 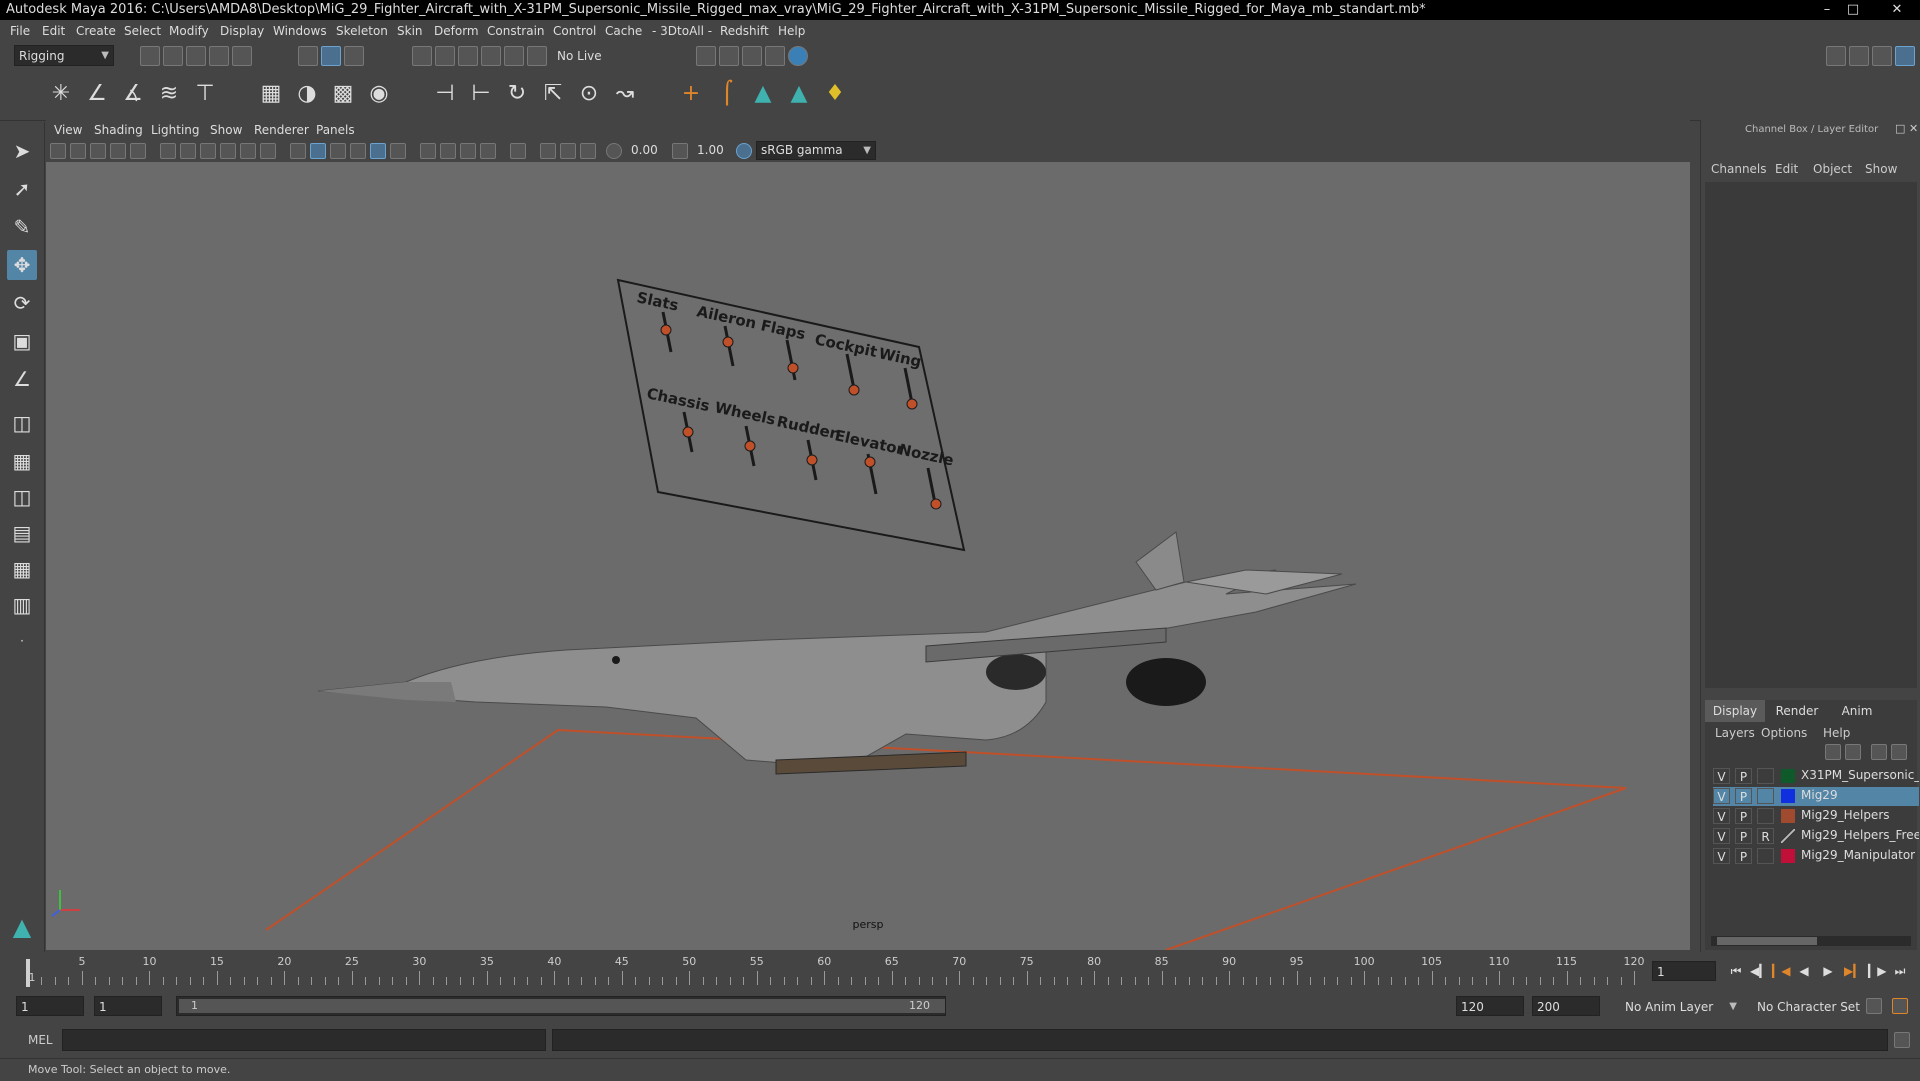 What do you see at coordinates (614, 151) in the screenshot?
I see `exposure-icon` at bounding box center [614, 151].